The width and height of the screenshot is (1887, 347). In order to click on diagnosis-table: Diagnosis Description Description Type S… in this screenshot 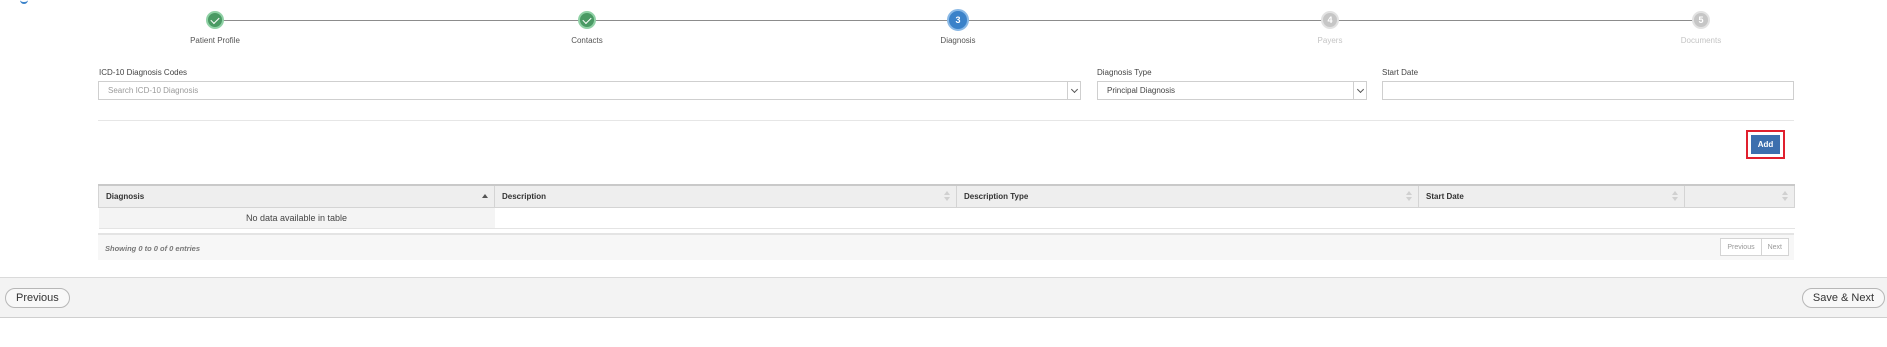, I will do `click(946, 206)`.